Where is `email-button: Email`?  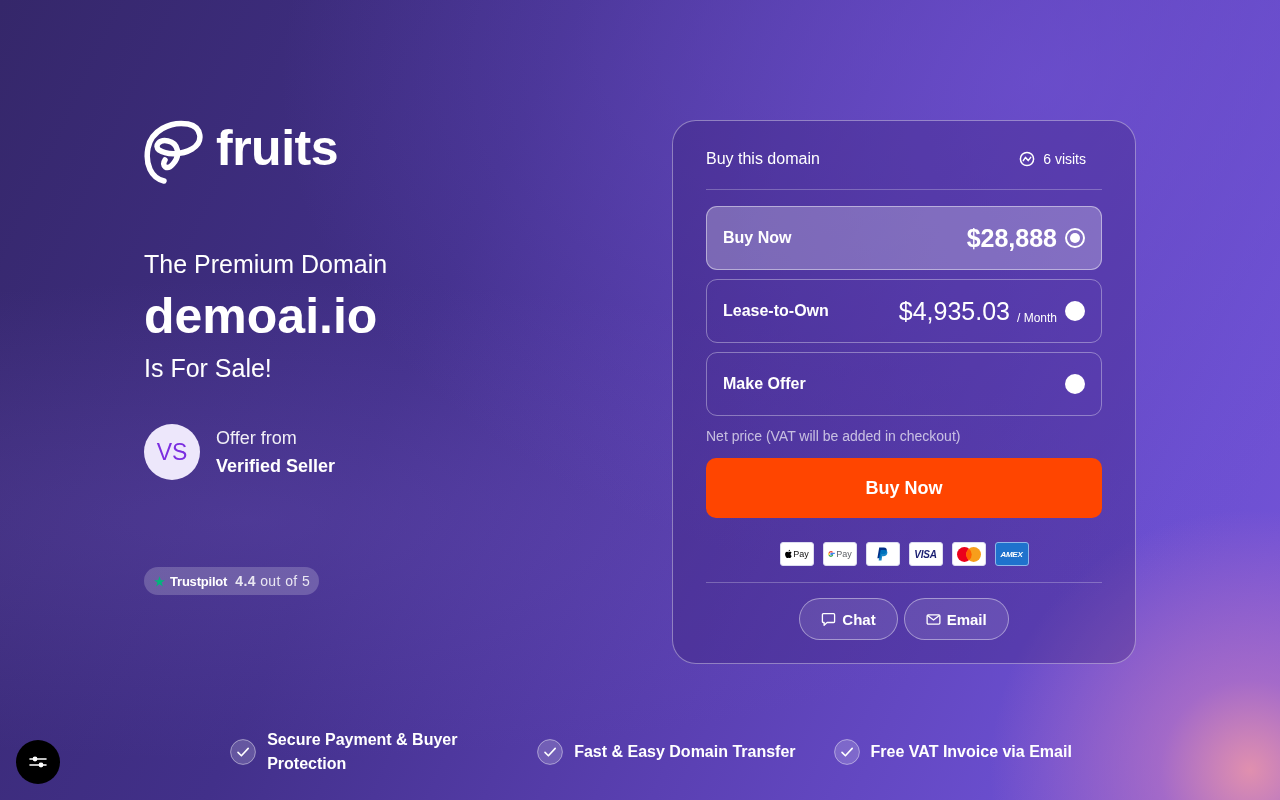
email-button: Email is located at coordinates (956, 619).